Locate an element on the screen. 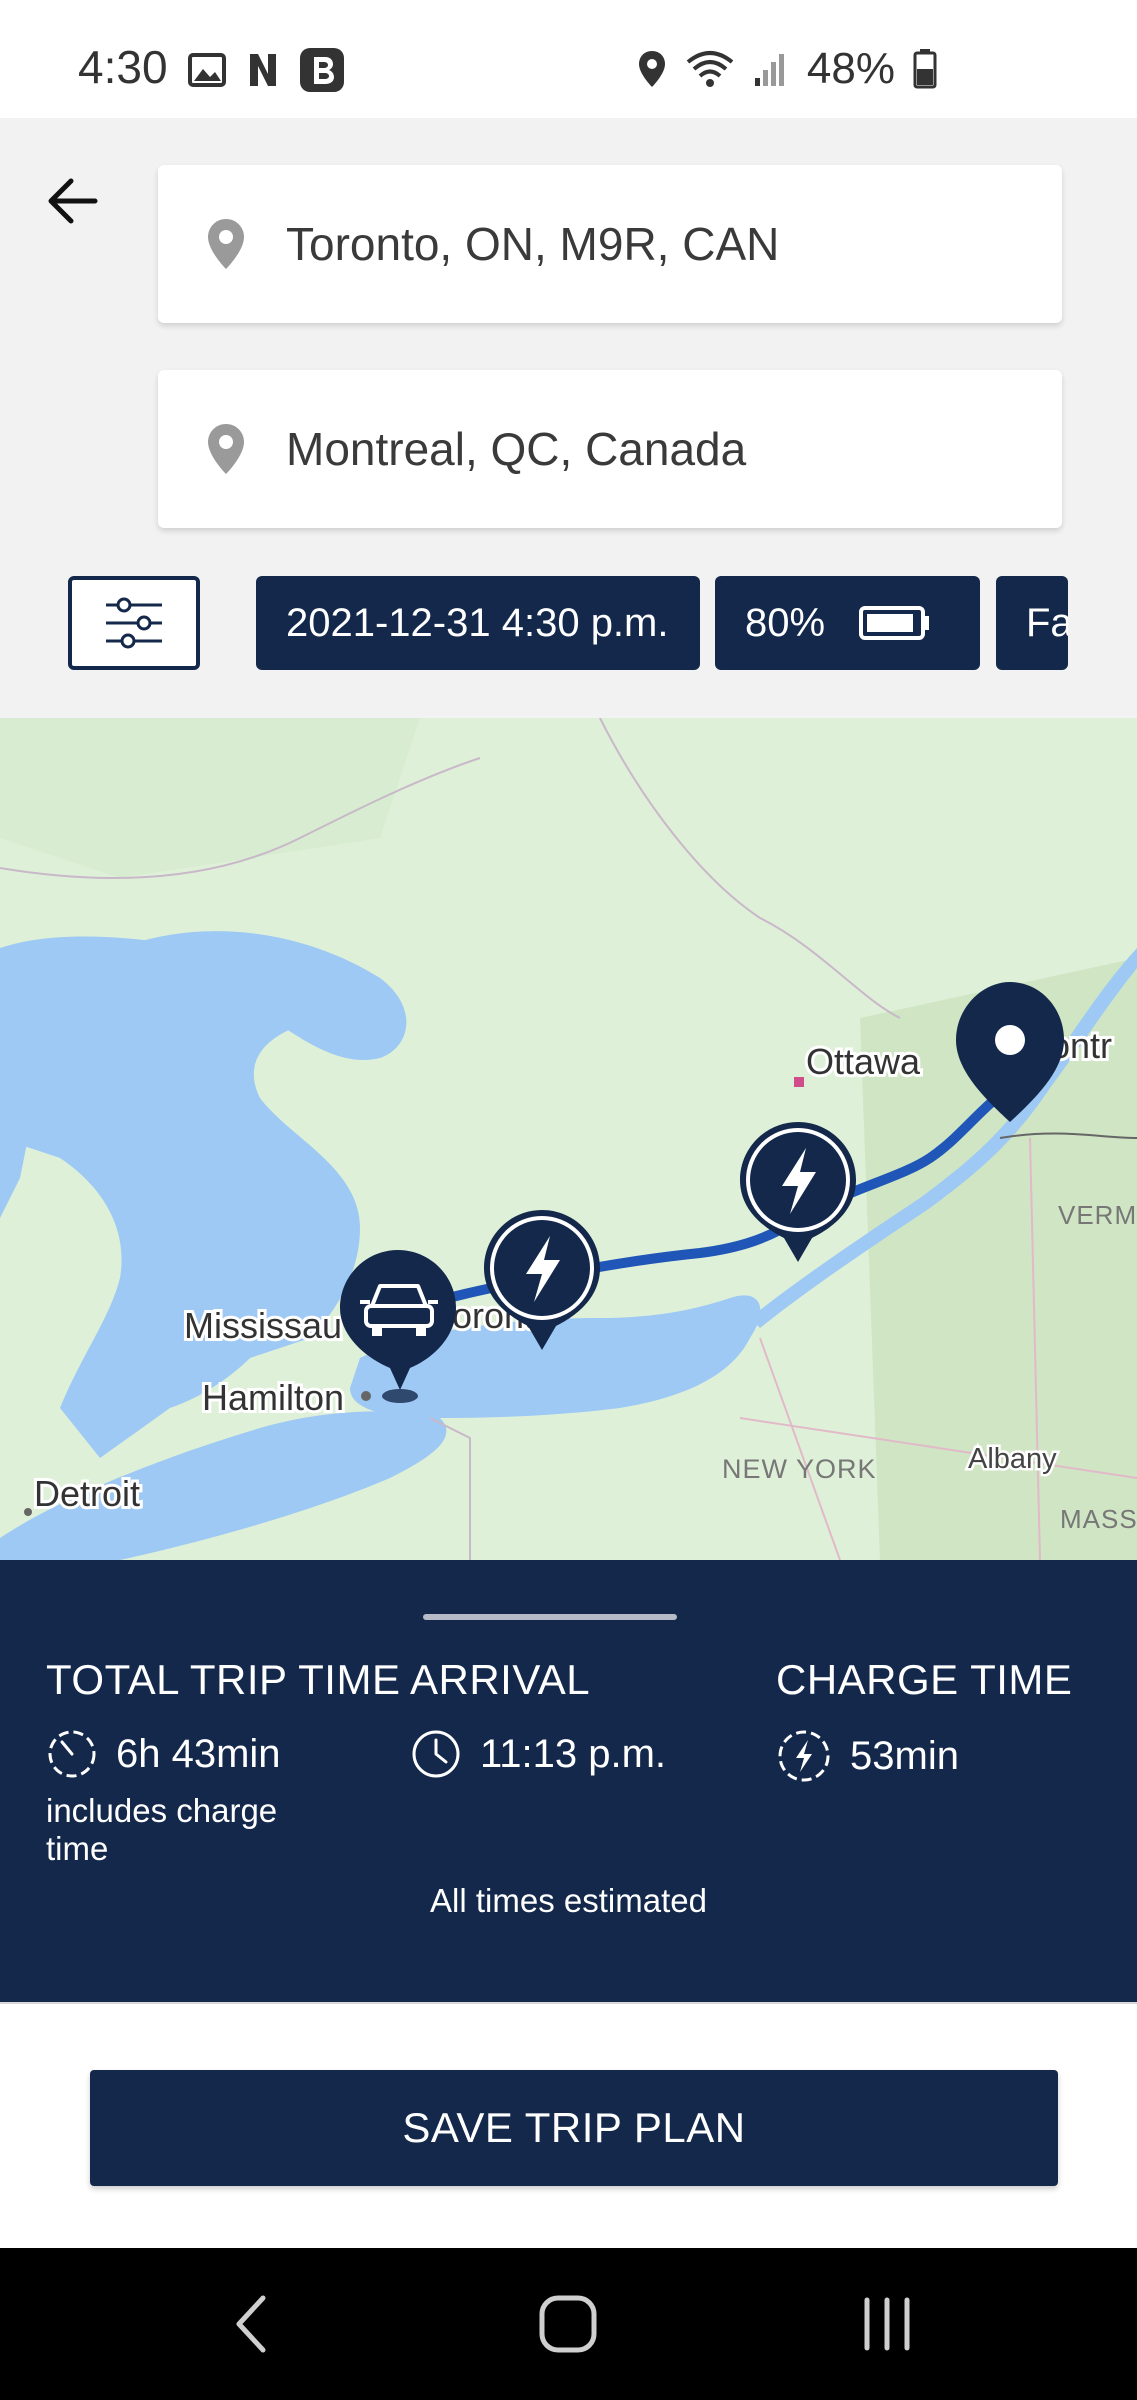 The width and height of the screenshot is (1137, 2400). recents-icon is located at coordinates (887, 2324).